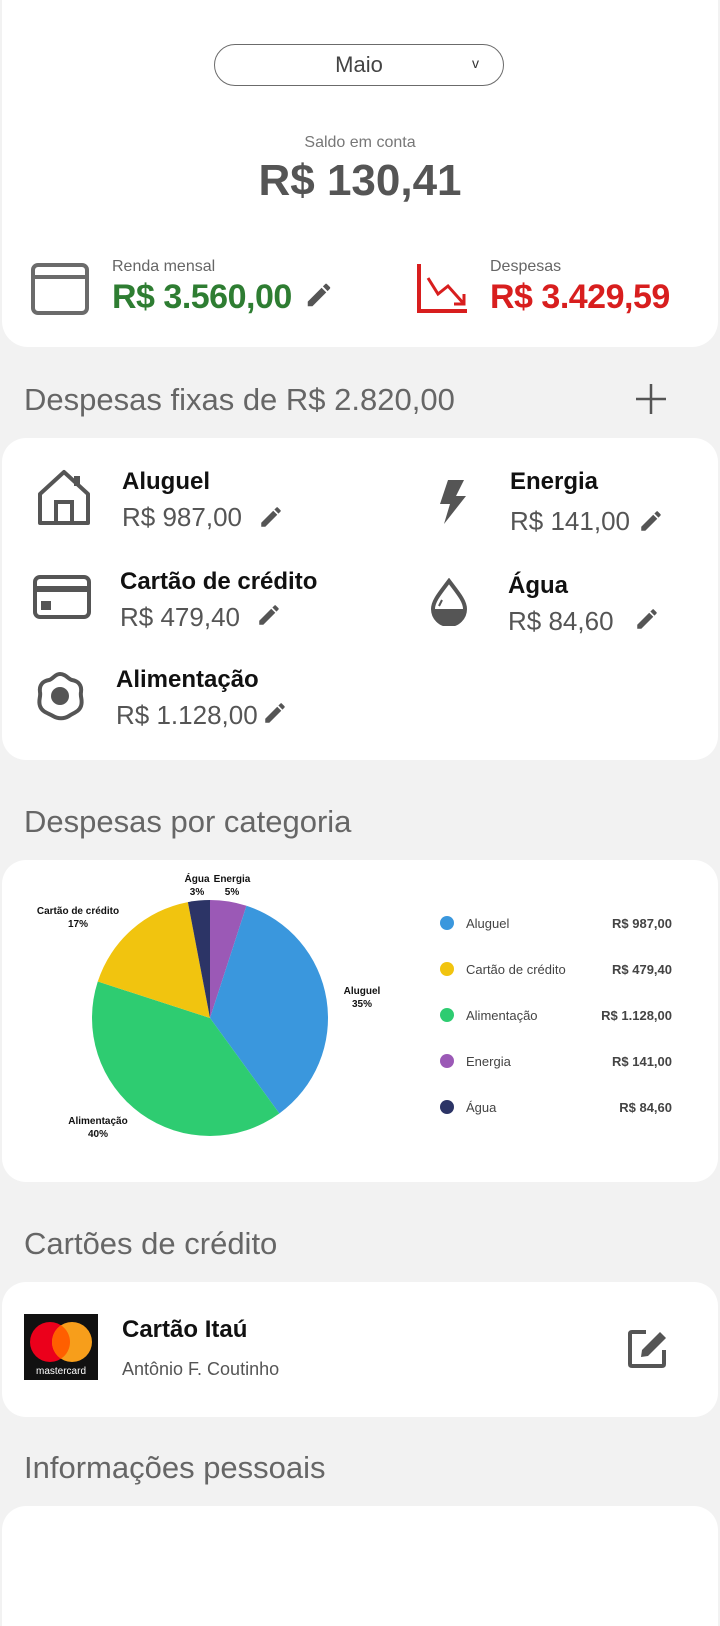 The height and width of the screenshot is (1626, 720). I want to click on chevron-down-icon: v, so click(475, 63).